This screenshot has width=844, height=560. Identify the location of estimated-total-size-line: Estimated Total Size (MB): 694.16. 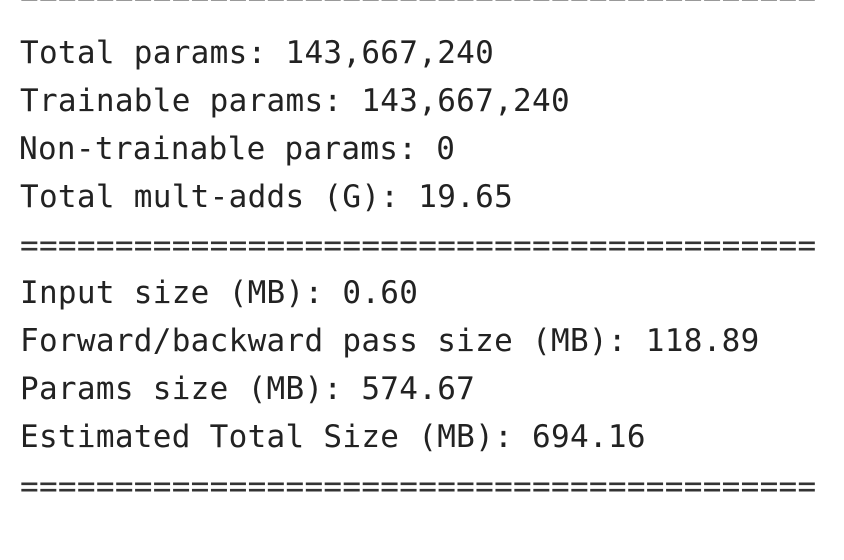
(333, 437).